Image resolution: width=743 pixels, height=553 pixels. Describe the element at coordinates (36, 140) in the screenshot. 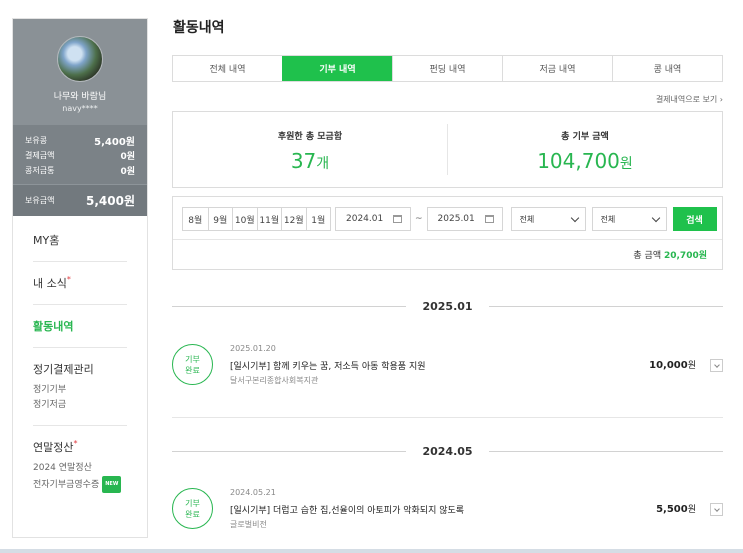

I see `point-label: 보유콩` at that location.